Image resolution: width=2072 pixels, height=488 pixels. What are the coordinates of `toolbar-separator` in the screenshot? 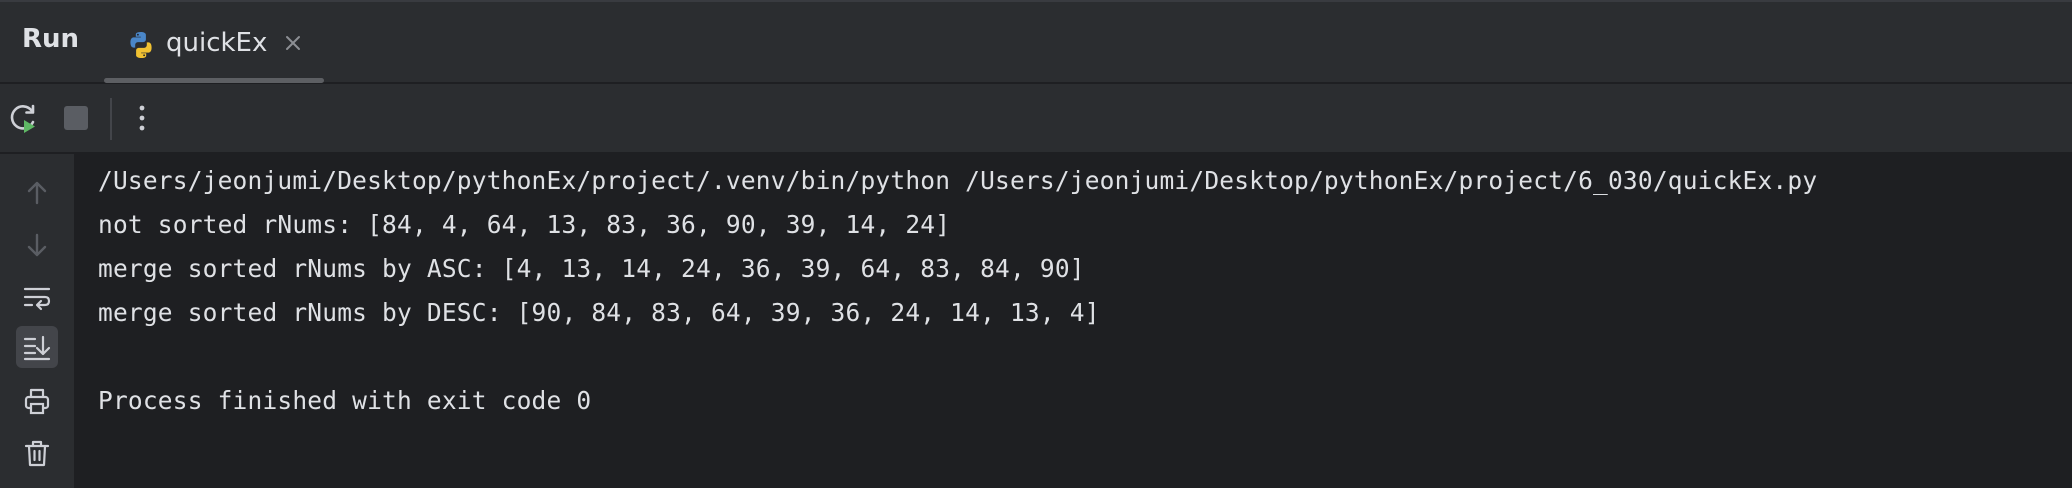 It's located at (111, 119).